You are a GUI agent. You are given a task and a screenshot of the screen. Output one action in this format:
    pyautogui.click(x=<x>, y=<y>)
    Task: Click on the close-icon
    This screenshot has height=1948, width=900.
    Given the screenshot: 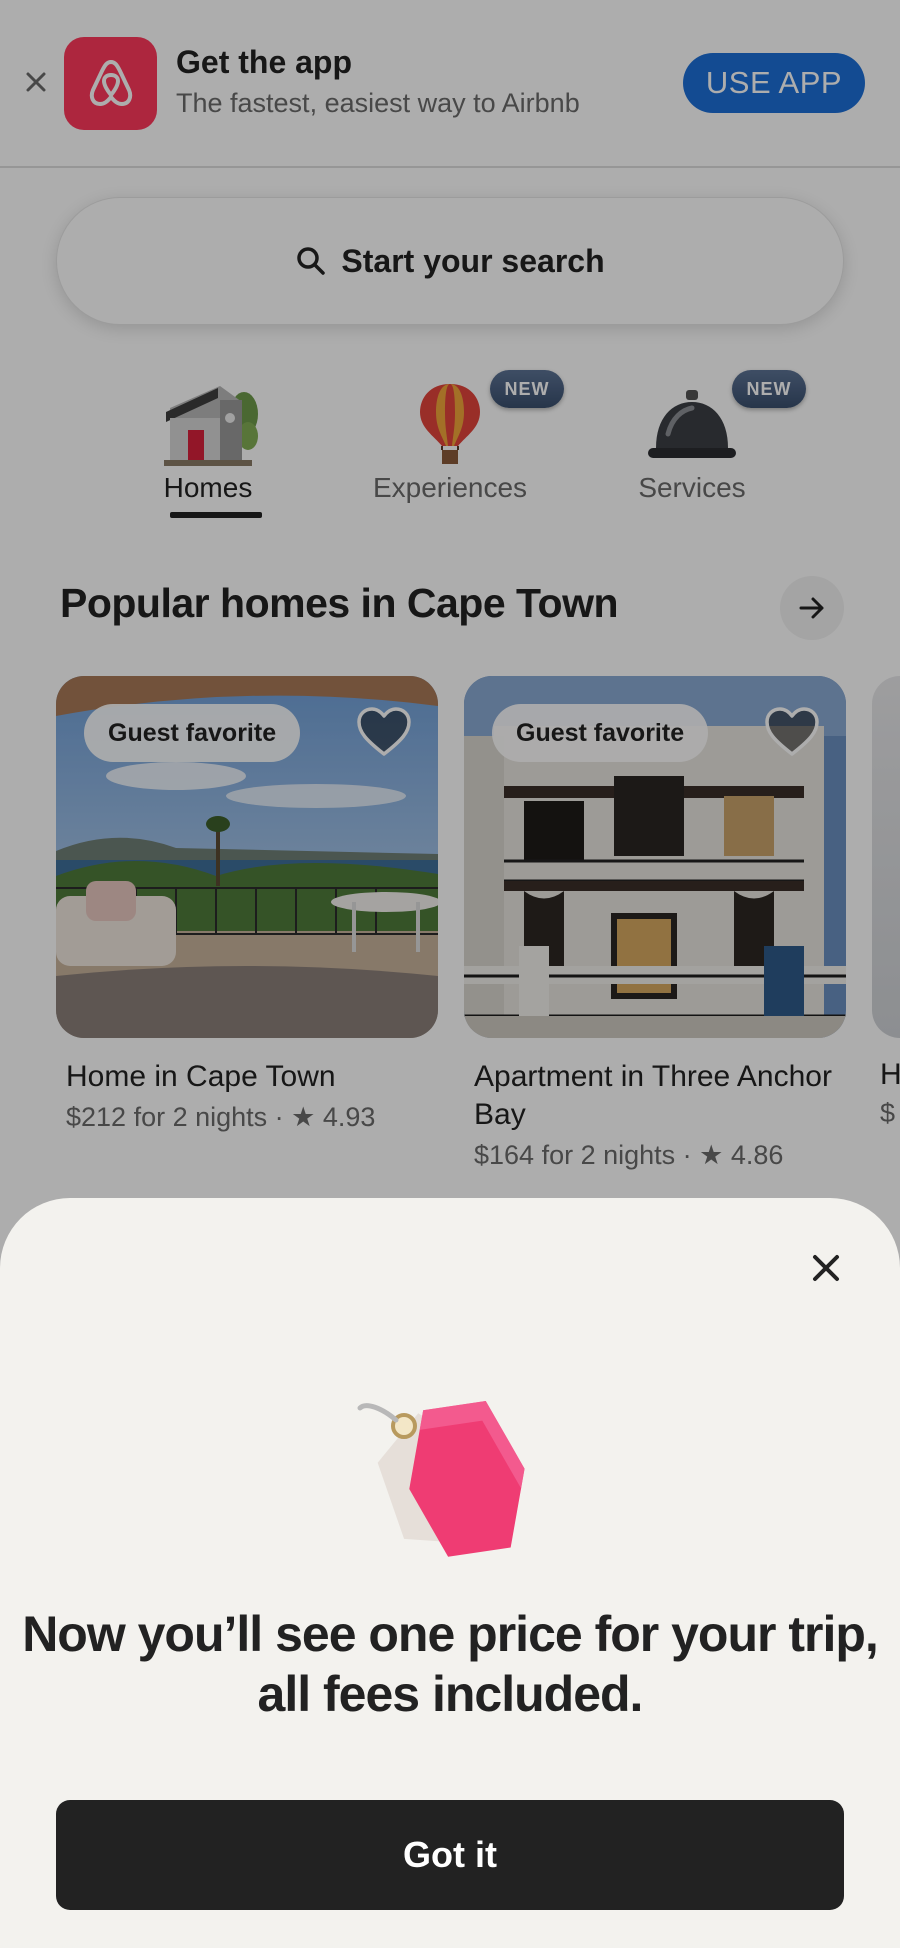 What is the action you would take?
    pyautogui.click(x=826, y=1268)
    